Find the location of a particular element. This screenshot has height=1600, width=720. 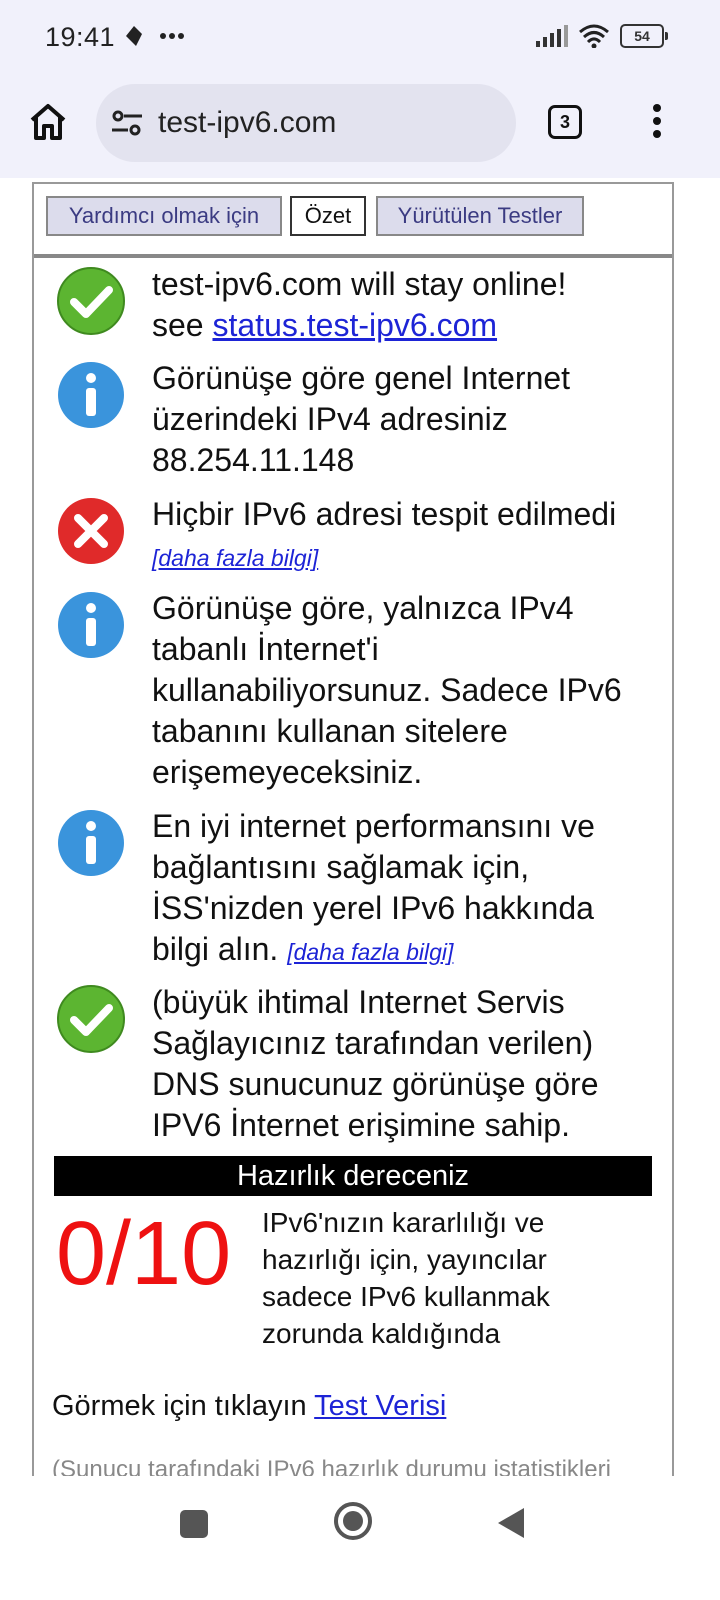

status-time: 19:41 is located at coordinates (80, 37).